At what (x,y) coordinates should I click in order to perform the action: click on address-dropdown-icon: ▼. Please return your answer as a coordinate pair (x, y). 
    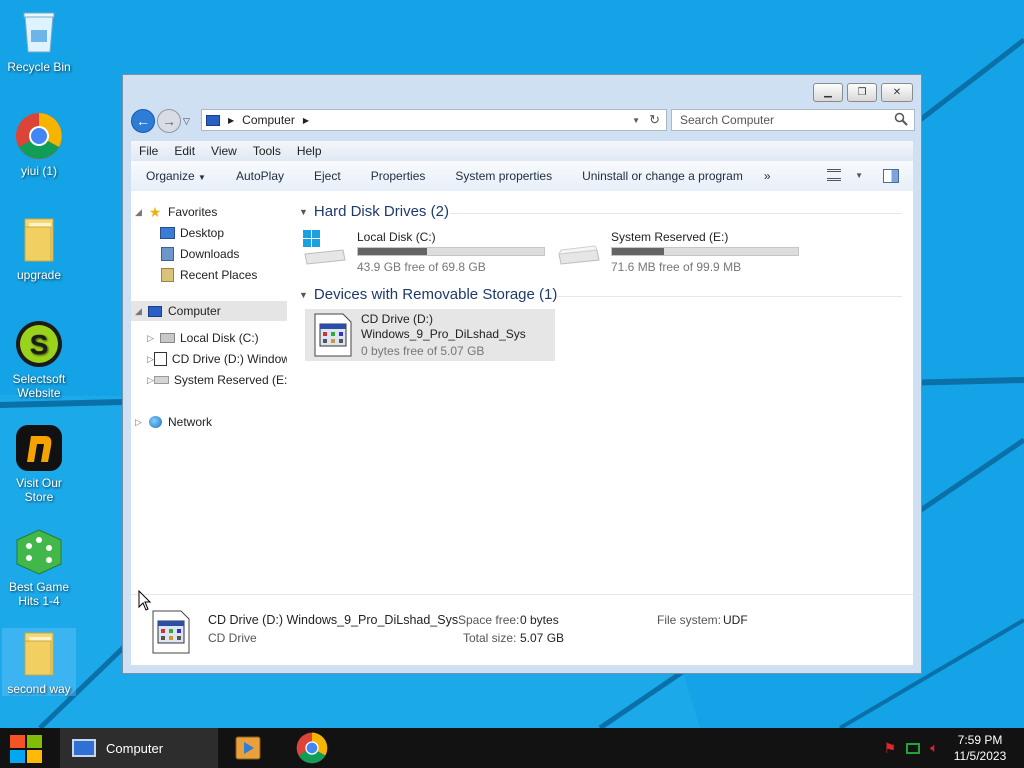
    Looking at the image, I should click on (636, 120).